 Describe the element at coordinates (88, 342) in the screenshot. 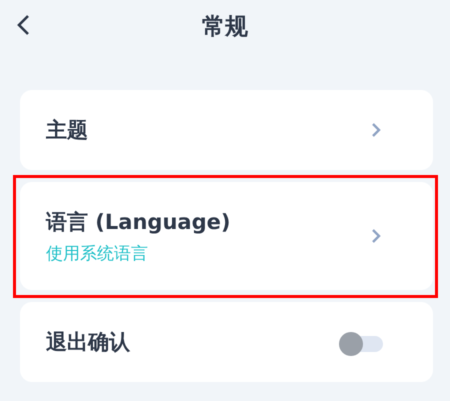

I see `row-label: 退出确认` at that location.